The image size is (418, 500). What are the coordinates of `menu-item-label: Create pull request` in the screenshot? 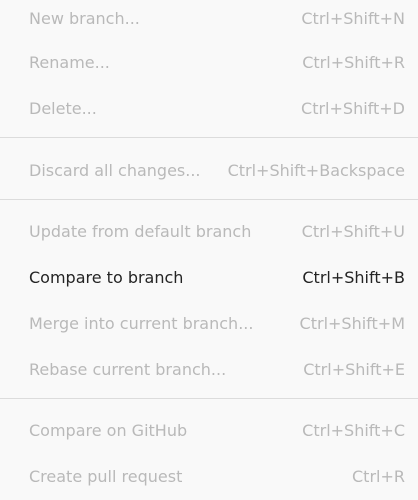 It's located at (106, 476).